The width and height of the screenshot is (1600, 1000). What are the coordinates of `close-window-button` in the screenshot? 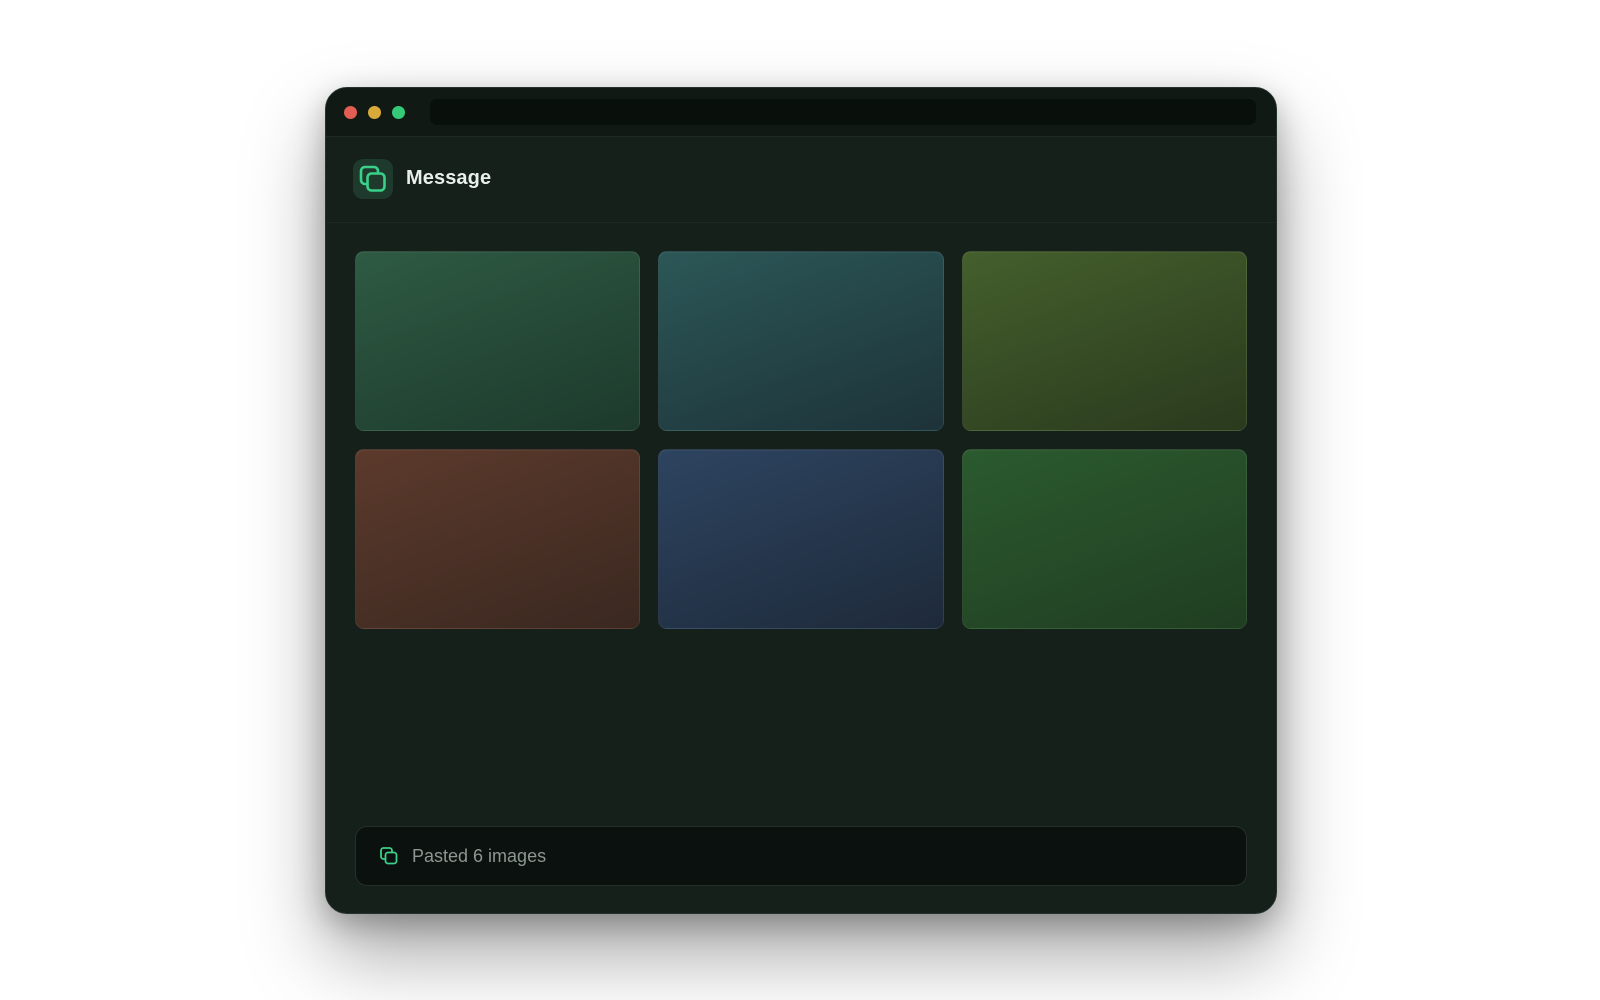 It's located at (350, 112).